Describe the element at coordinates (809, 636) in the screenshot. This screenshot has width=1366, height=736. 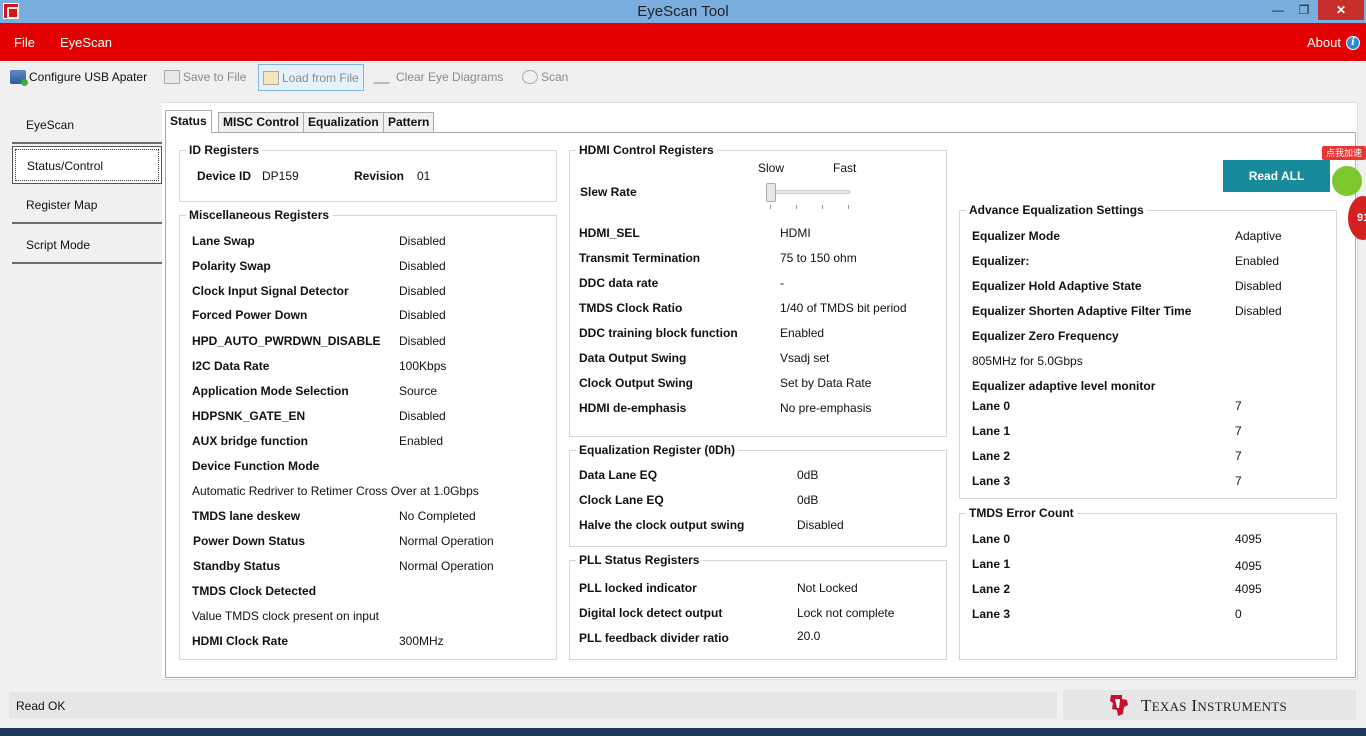
I see `pll-feedback-value: 20.0` at that location.